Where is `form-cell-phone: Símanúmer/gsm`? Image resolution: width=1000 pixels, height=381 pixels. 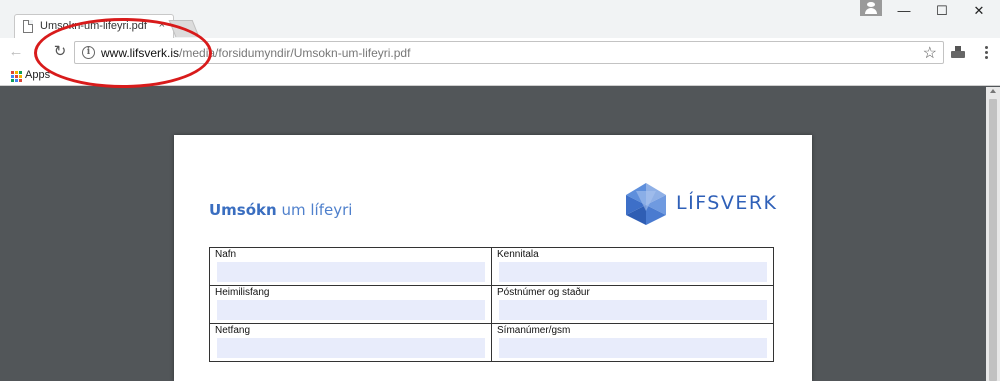
form-cell-phone: Símanúmer/gsm is located at coordinates (633, 343).